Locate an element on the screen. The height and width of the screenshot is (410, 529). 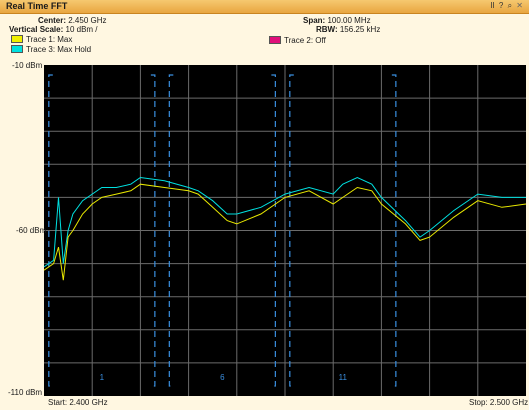
trace-2-swatch is located at coordinates (275, 39).